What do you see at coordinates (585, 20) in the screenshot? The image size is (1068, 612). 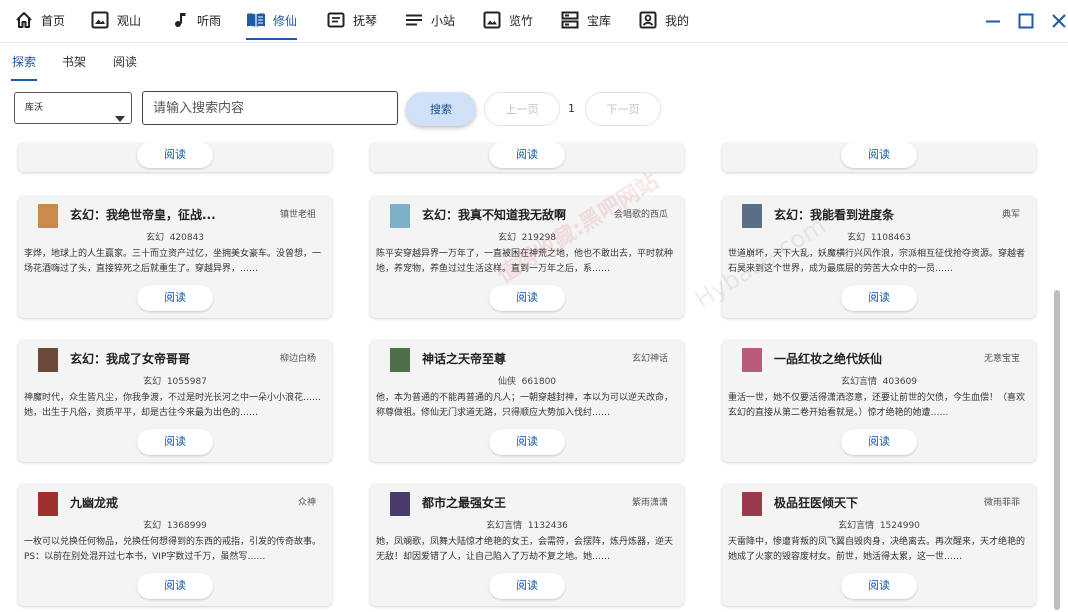 I see `nav-item-treasury: 宝库` at bounding box center [585, 20].